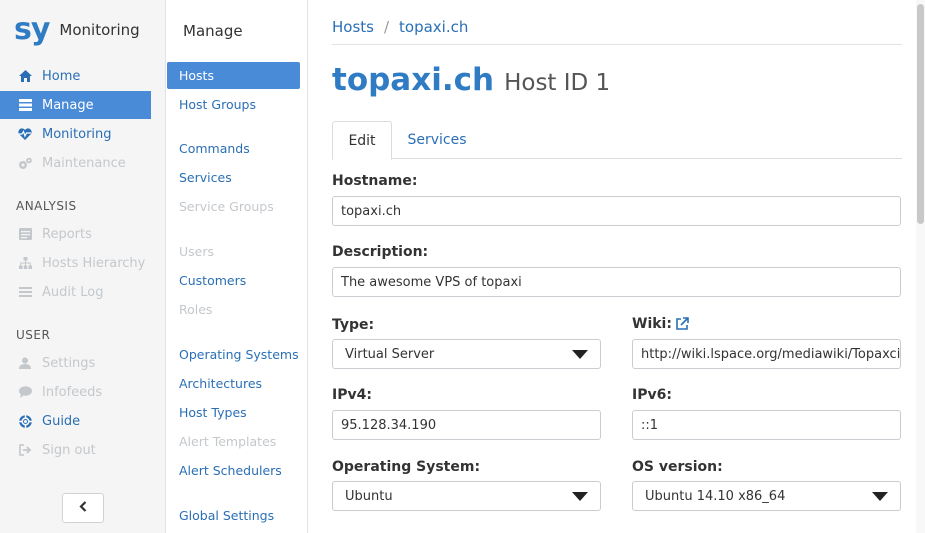 The width and height of the screenshot is (925, 533). What do you see at coordinates (433, 27) in the screenshot?
I see `breadcrumb-current: topaxi.ch` at bounding box center [433, 27].